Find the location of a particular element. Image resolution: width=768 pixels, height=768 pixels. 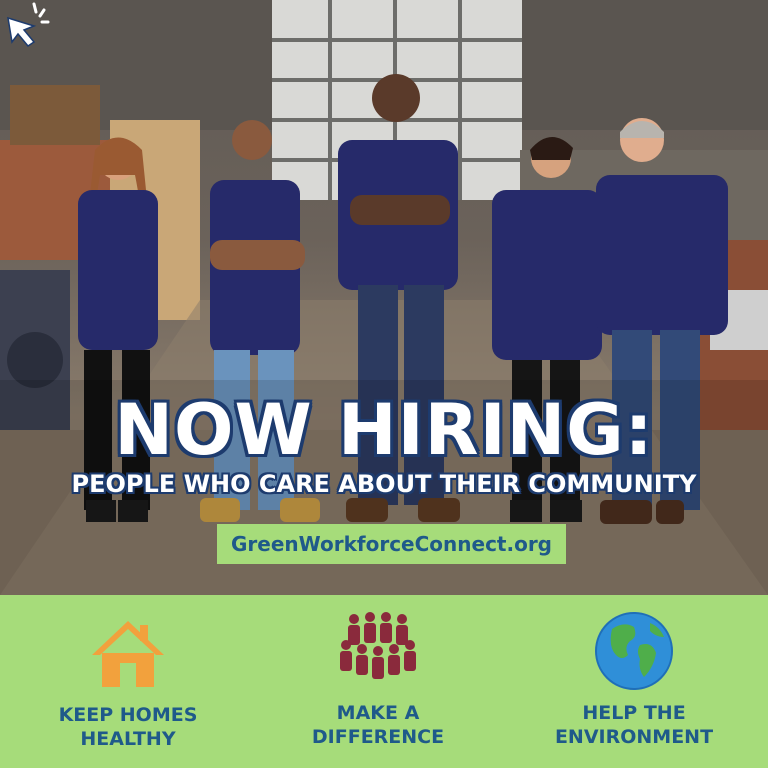

house-icon is located at coordinates (128, 654).